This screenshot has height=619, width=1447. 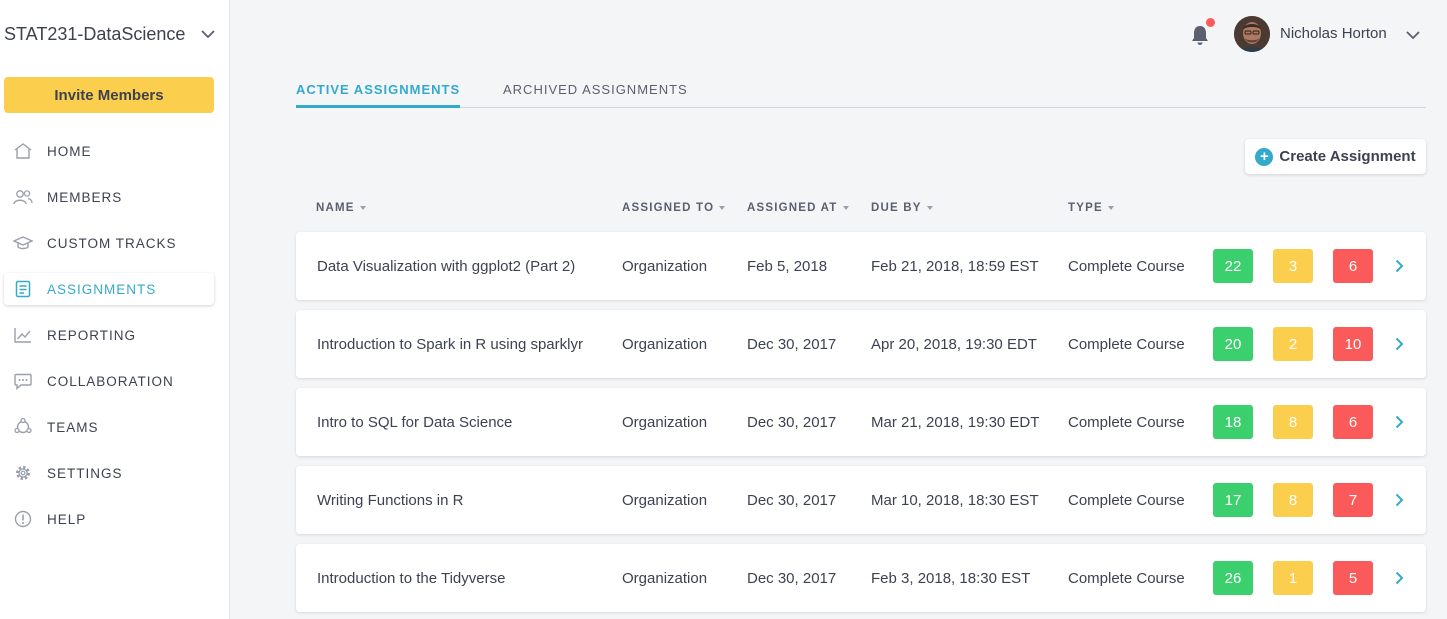 What do you see at coordinates (861, 93) in the screenshot?
I see `assignment-tabs: ACTIVE ASSIGNMENTS ARCHIVED ASSIGNMENTS` at bounding box center [861, 93].